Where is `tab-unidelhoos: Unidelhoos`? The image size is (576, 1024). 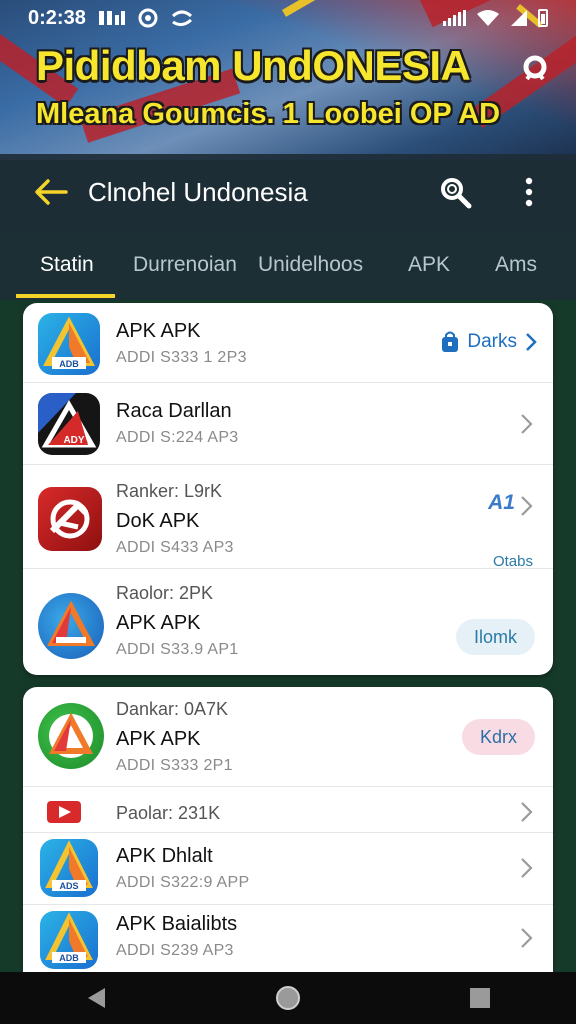 tab-unidelhoos: Unidelhoos is located at coordinates (310, 265).